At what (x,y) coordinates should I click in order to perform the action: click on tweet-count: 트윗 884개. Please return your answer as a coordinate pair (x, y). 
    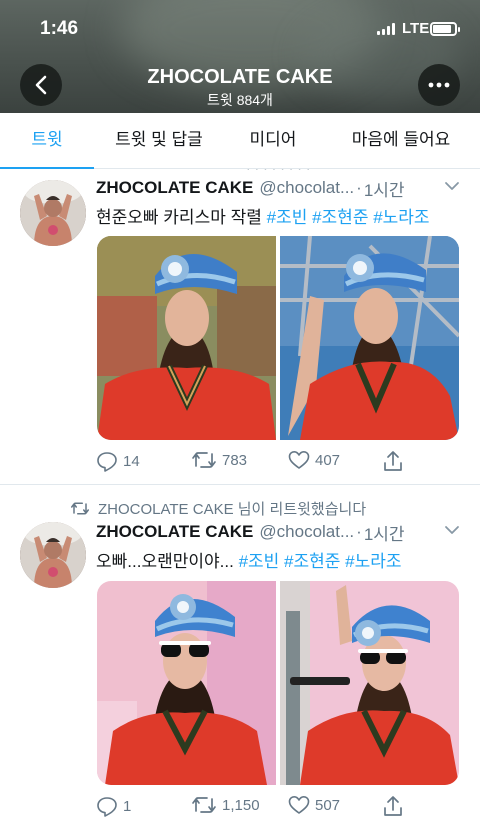
    Looking at the image, I should click on (240, 100).